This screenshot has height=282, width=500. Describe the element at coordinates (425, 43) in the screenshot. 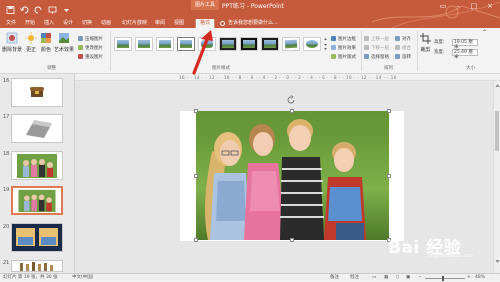

I see `crop-button: 裁剪` at that location.